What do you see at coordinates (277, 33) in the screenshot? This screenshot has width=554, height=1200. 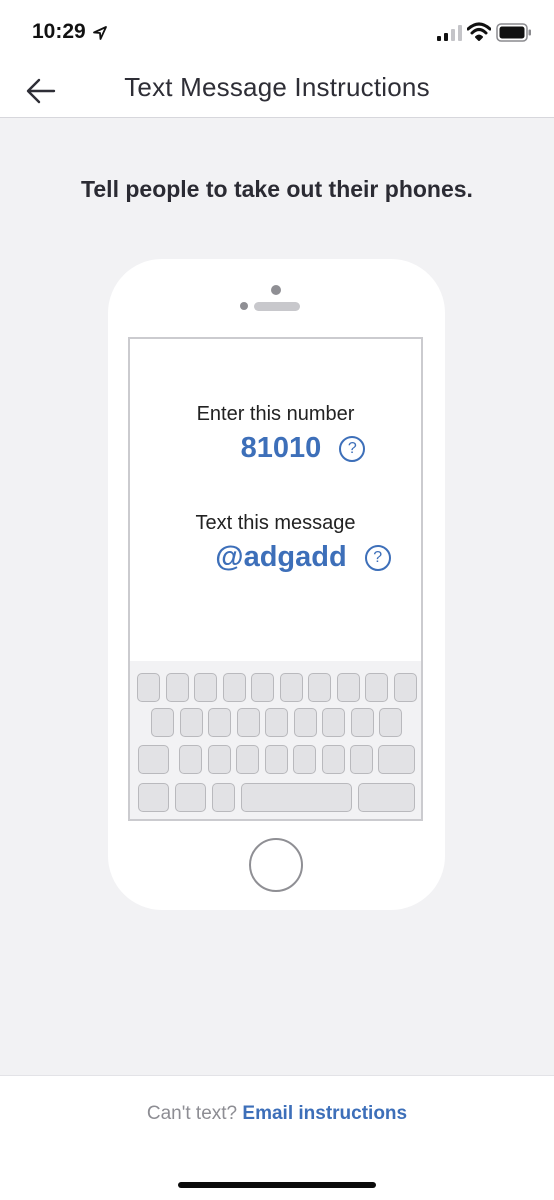 I see `status-bar: 10:29` at bounding box center [277, 33].